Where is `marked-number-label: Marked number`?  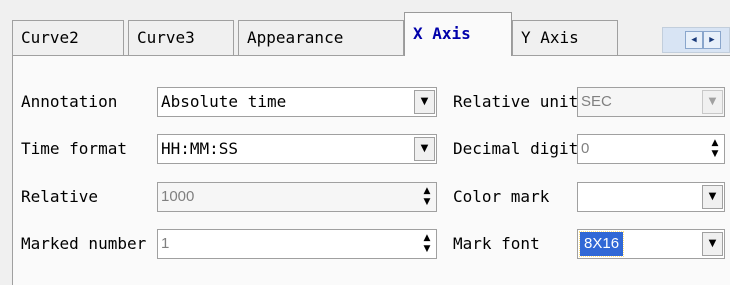 marked-number-label: Marked number is located at coordinates (84, 243).